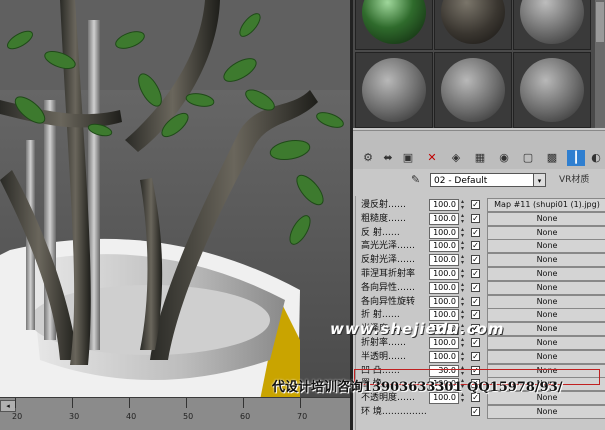 The height and width of the screenshot is (430, 605). I want to click on put-to-library-icon: ▦, so click(480, 158).